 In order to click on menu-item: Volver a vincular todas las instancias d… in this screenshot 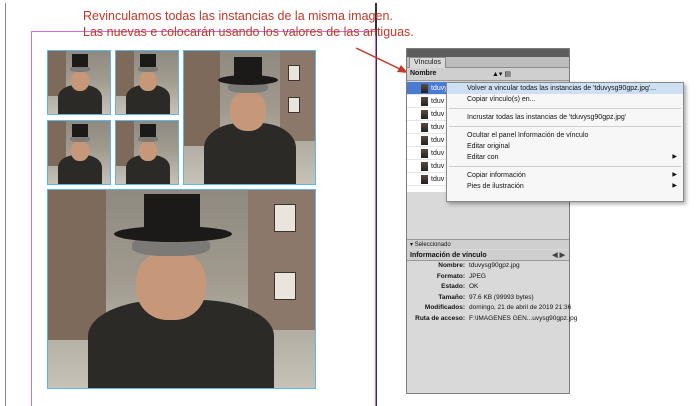, I will do `click(565, 88)`.